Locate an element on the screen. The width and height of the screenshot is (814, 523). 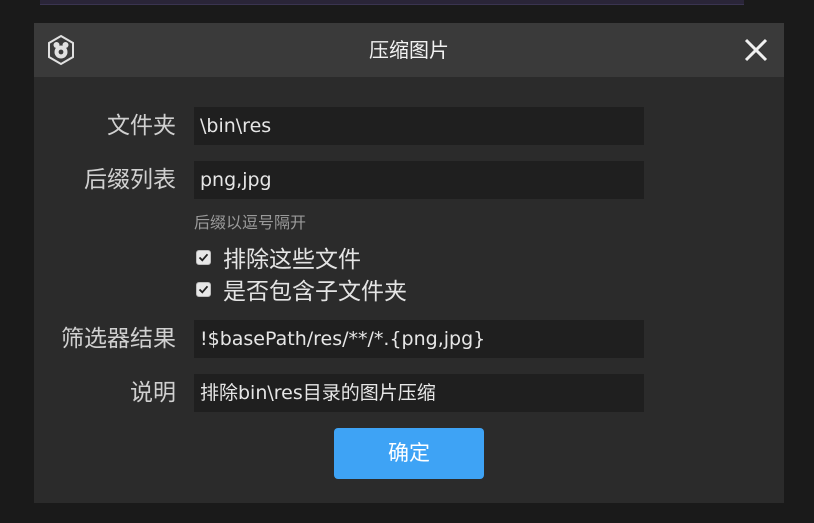
include-subfolders-option: 是否包含子文件夹 is located at coordinates (301, 289).